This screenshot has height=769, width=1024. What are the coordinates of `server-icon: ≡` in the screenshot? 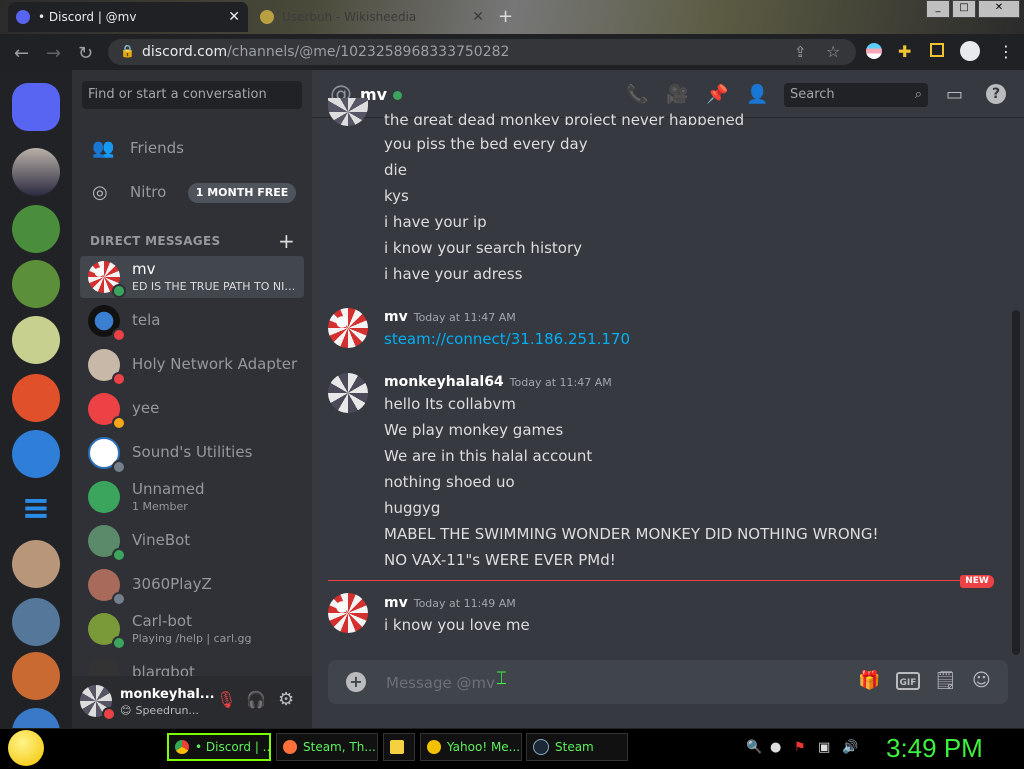 It's located at (36, 508).